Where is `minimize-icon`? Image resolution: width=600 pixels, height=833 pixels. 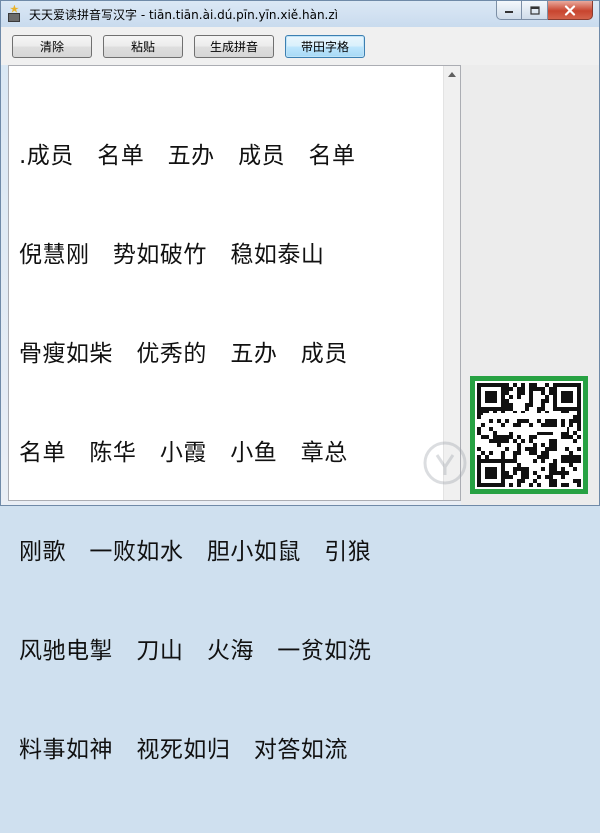
minimize-icon is located at coordinates (509, 12).